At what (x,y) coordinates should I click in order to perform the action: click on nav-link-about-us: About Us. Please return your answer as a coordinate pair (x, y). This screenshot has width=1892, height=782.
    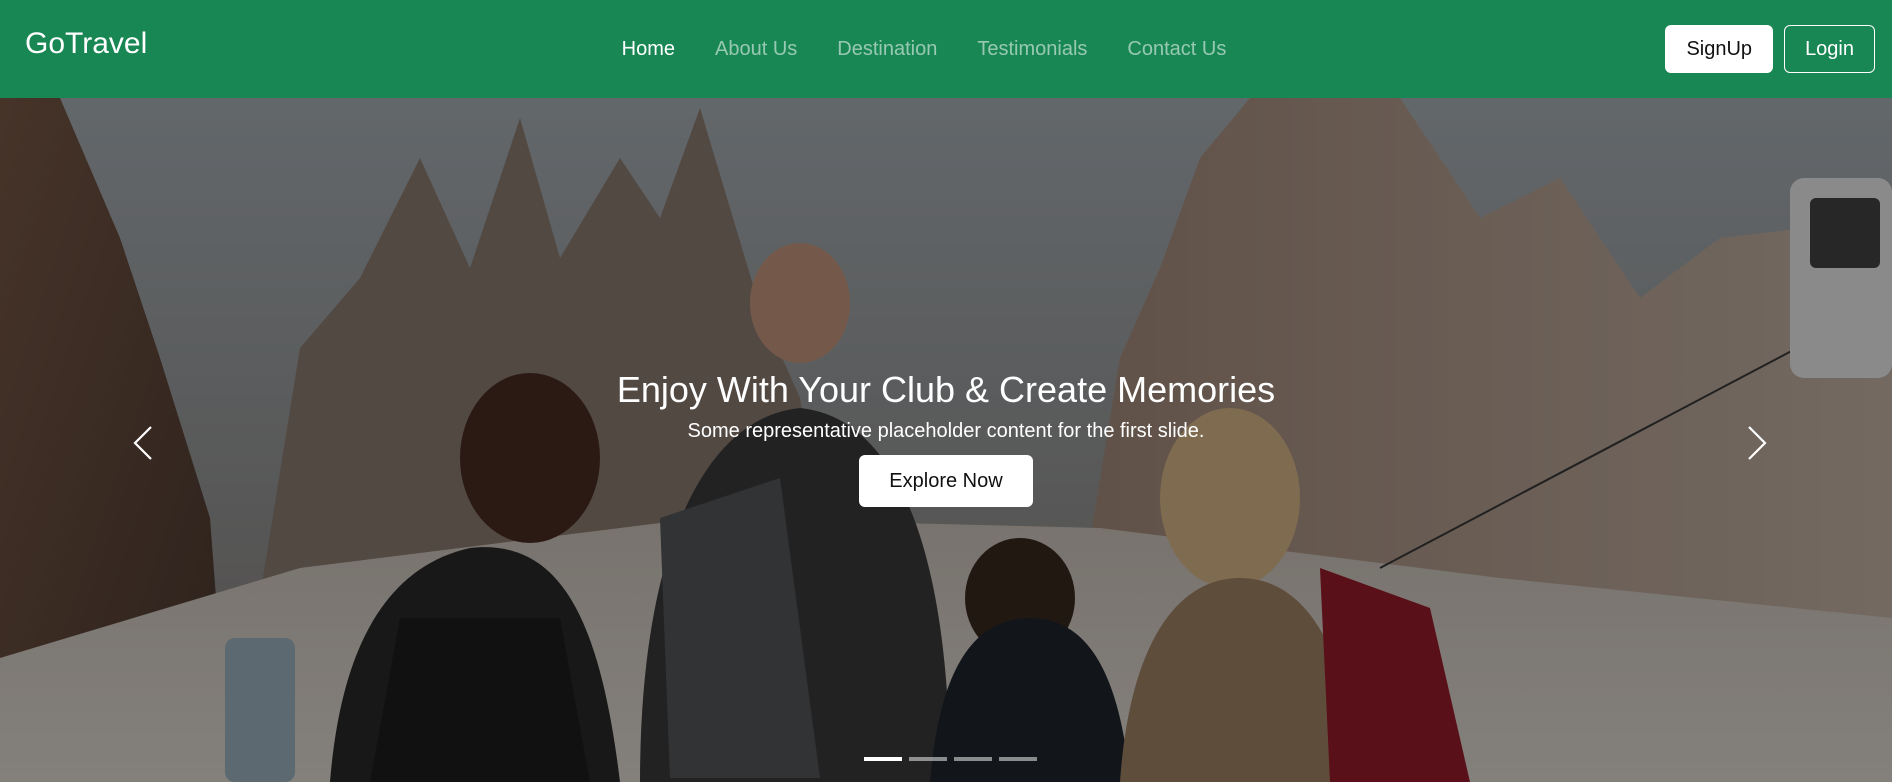
    Looking at the image, I should click on (756, 49).